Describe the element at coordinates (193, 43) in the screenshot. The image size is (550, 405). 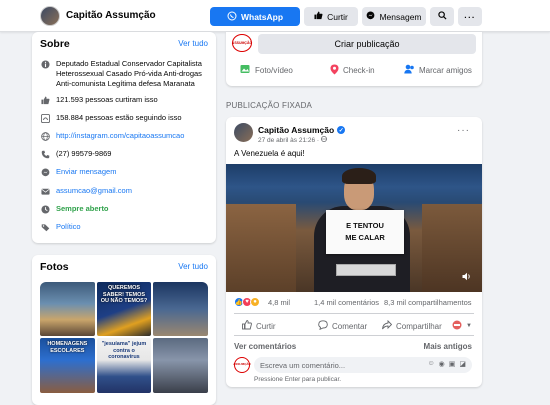
I see `about-see-all-link: Ver tudo` at that location.